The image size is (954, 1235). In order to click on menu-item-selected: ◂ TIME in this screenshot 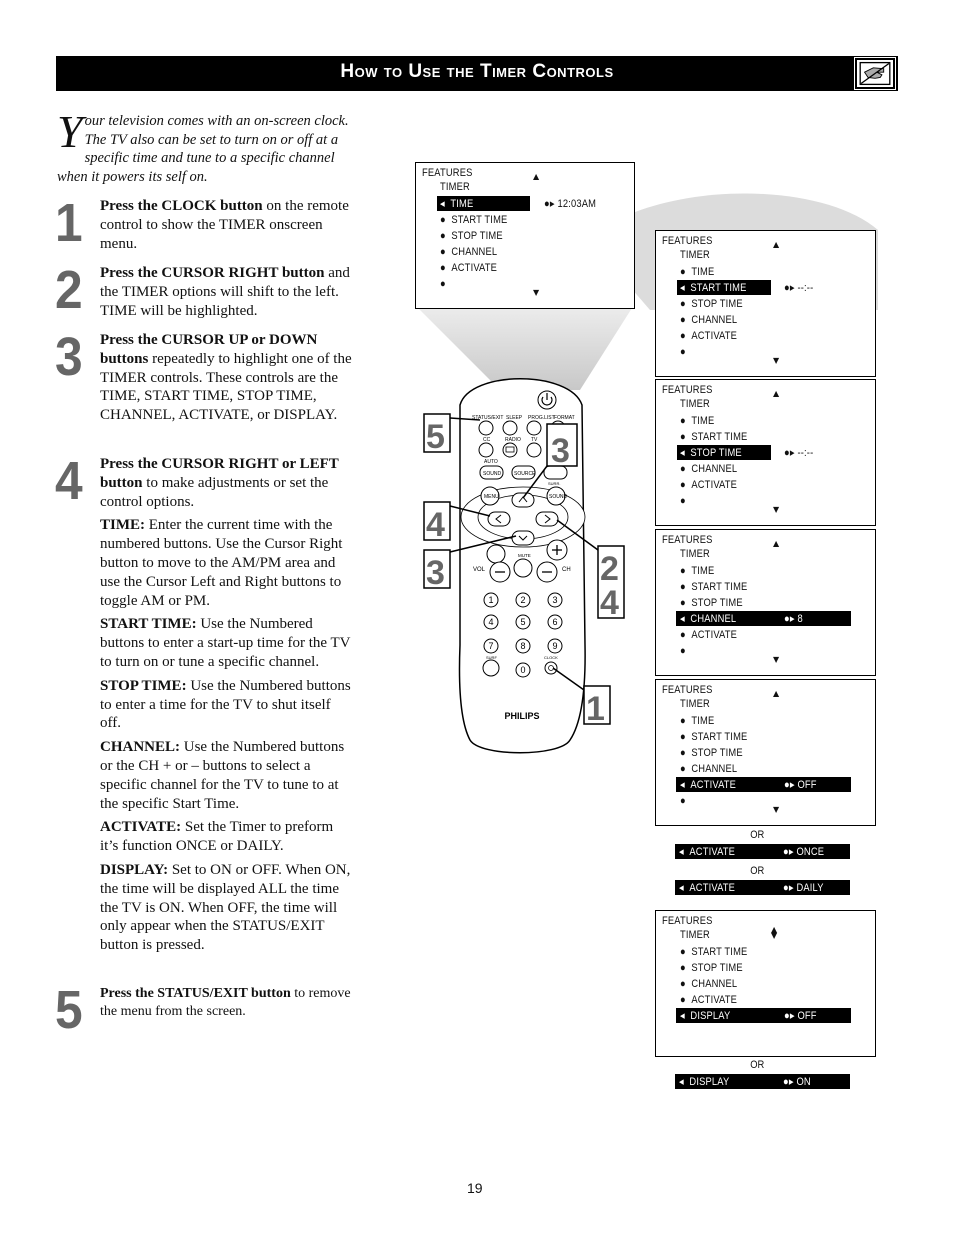, I will do `click(457, 204)`.